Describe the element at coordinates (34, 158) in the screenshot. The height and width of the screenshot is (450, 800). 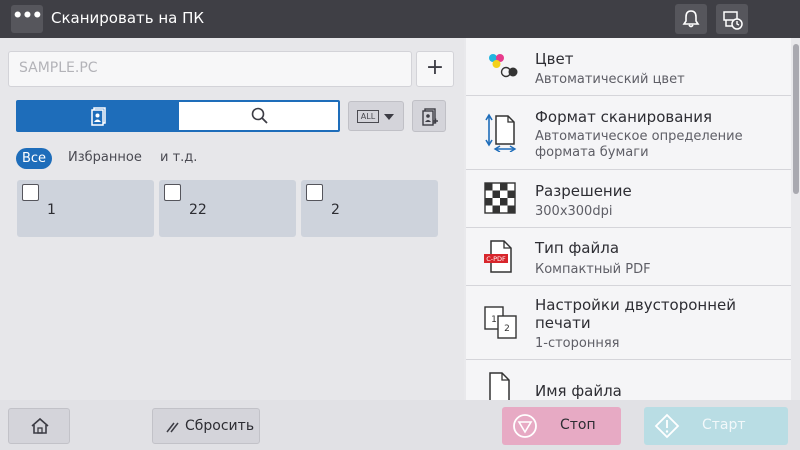
I see `filter-all: Все` at that location.